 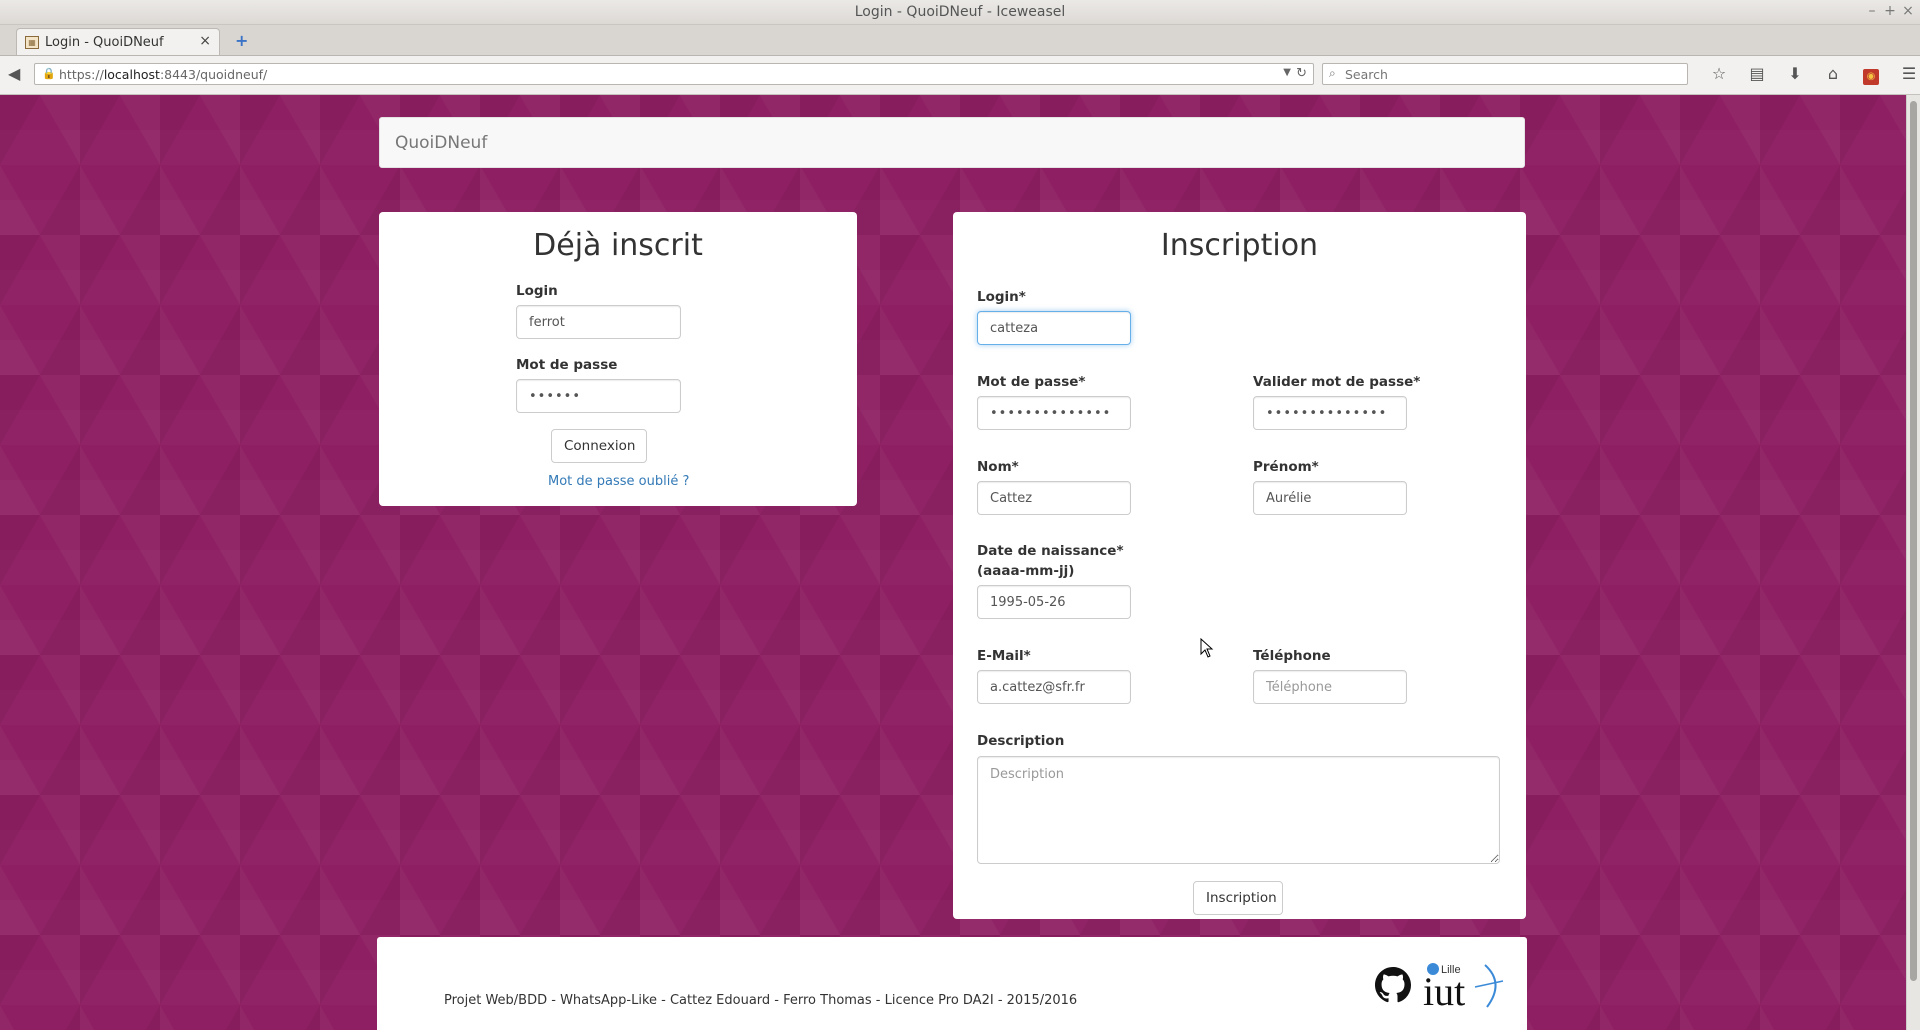 What do you see at coordinates (1238, 898) in the screenshot?
I see `inscription-button: Inscription` at bounding box center [1238, 898].